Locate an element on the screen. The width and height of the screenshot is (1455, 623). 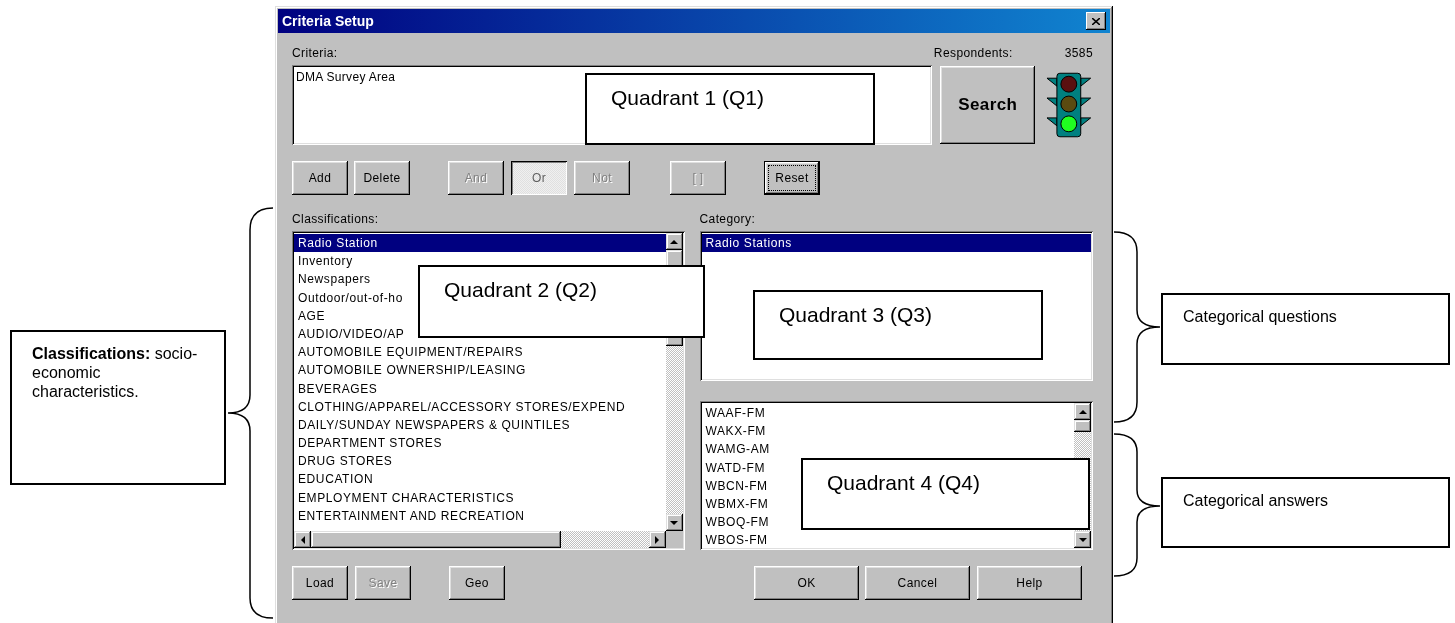
list-item: DEPARTMENT STORES is located at coordinates (368, 443).